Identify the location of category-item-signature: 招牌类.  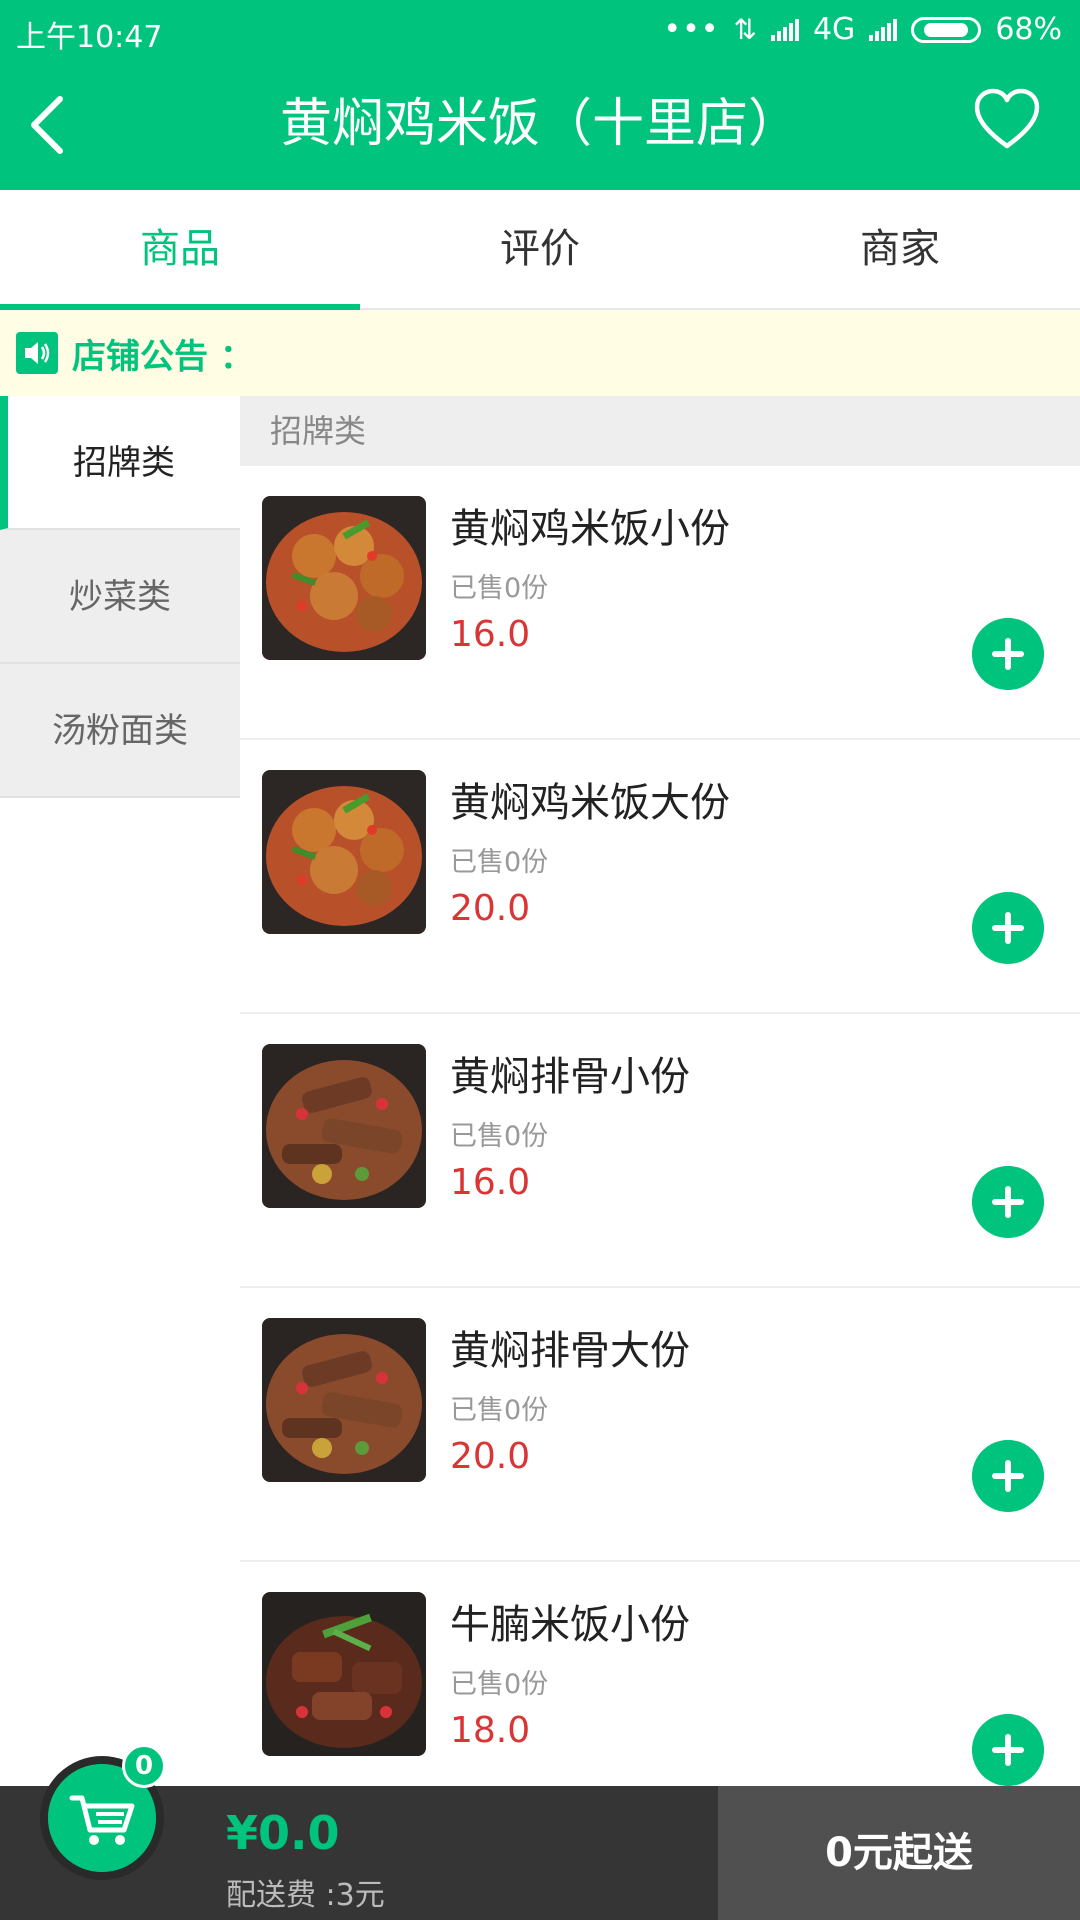
(120, 463).